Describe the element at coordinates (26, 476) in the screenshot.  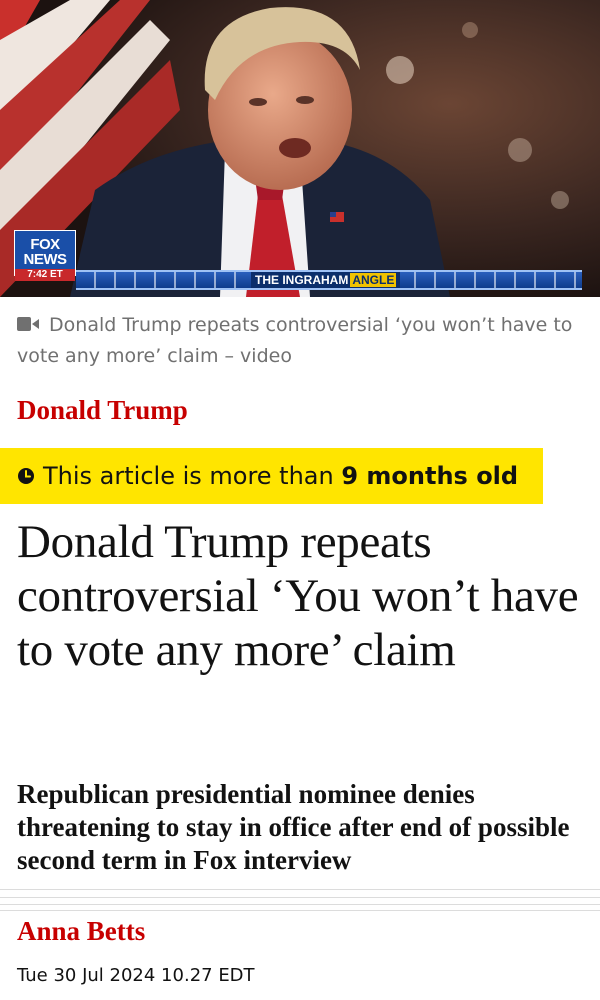
I see `clock-icon` at that location.